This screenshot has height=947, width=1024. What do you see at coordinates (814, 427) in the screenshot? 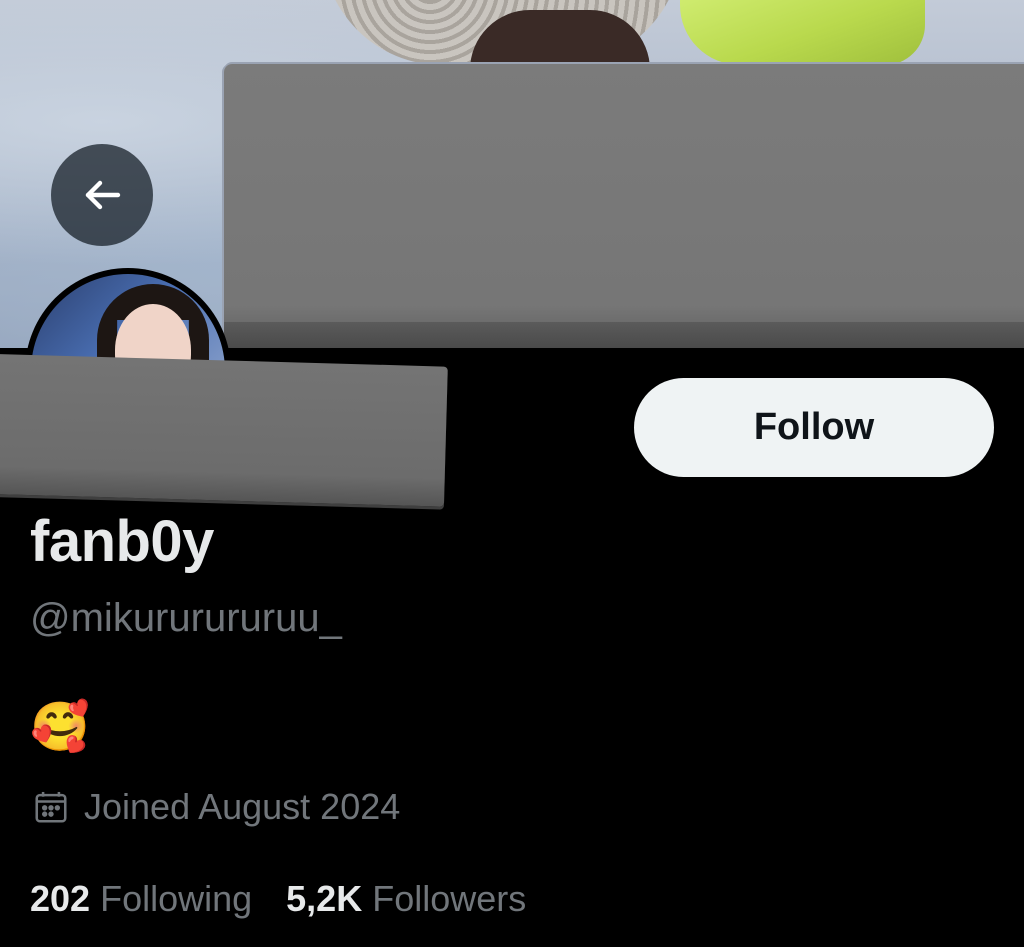
I see `follow-button: Follow` at bounding box center [814, 427].